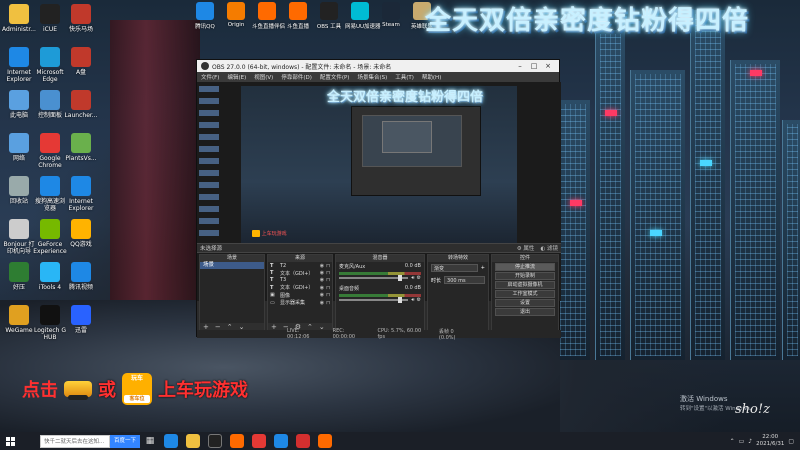 The image size is (800, 450). Describe the element at coordinates (263, 77) in the screenshot. I see `menu-item: 视图(V)` at that location.